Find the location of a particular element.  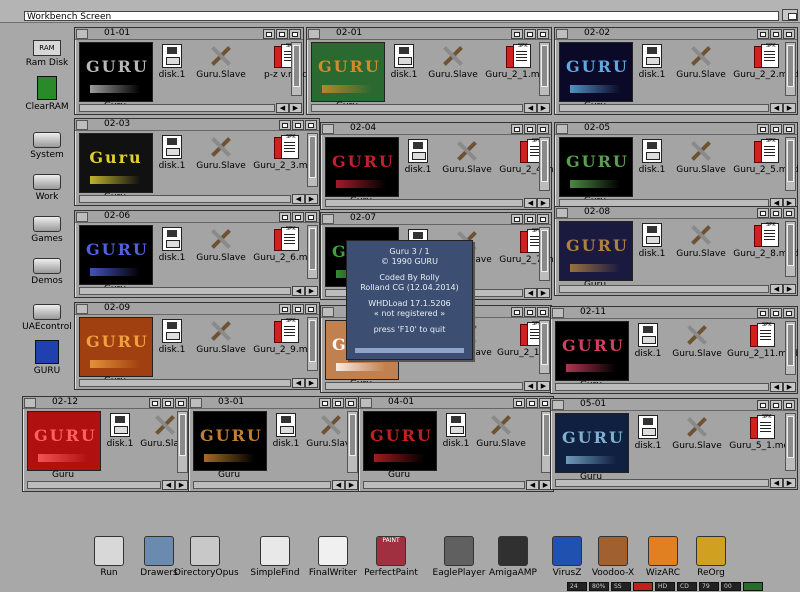

dock-simplefind: SimpleFind is located at coordinates (275, 557).